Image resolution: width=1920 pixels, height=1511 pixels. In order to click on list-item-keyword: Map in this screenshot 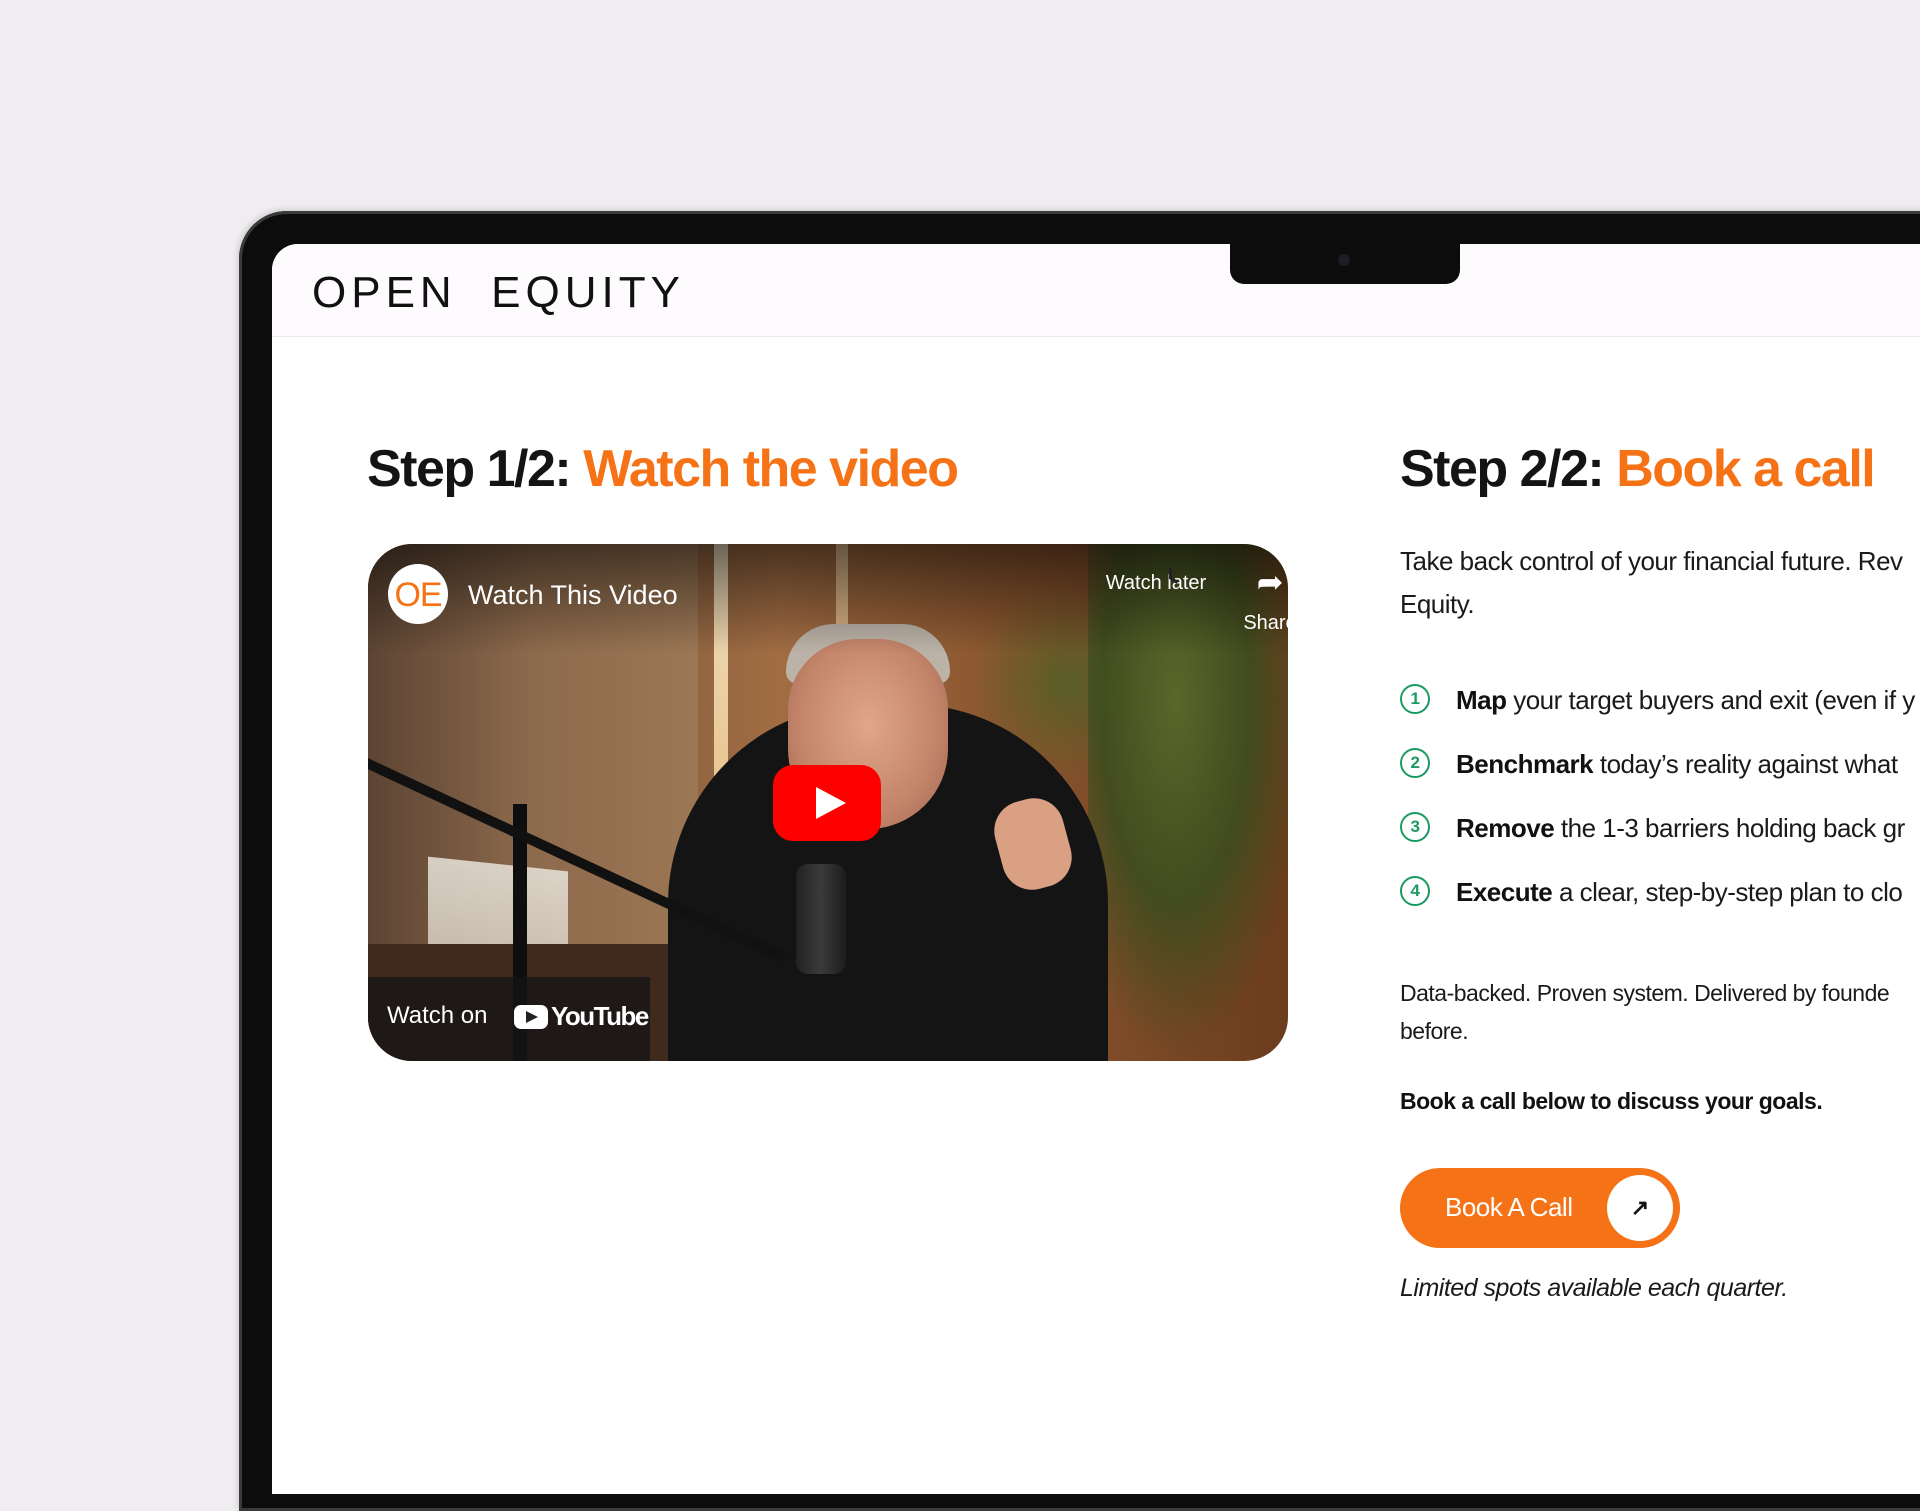, I will do `click(1481, 700)`.